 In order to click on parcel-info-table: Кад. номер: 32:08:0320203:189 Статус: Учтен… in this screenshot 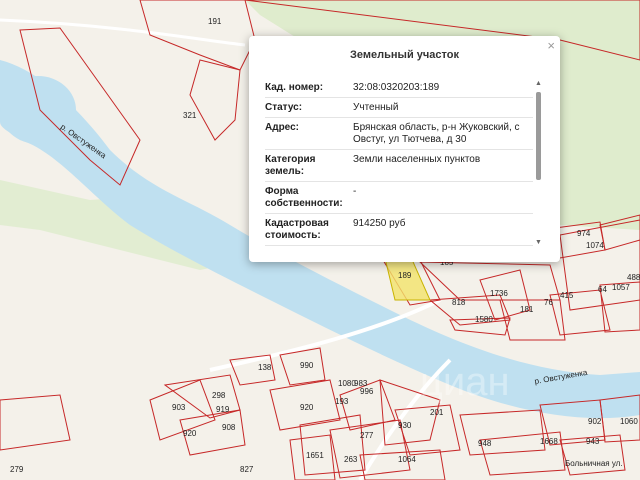, I will do `click(399, 162)`.